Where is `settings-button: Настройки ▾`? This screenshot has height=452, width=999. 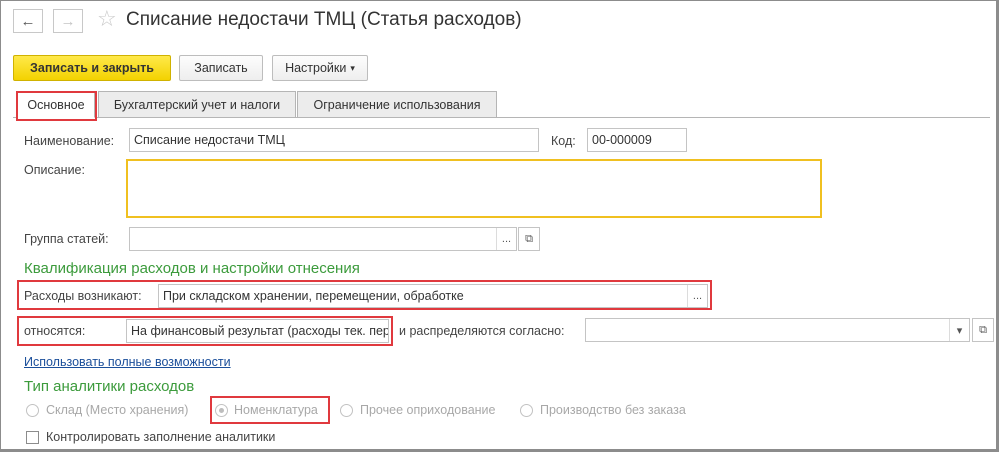 settings-button: Настройки ▾ is located at coordinates (320, 68).